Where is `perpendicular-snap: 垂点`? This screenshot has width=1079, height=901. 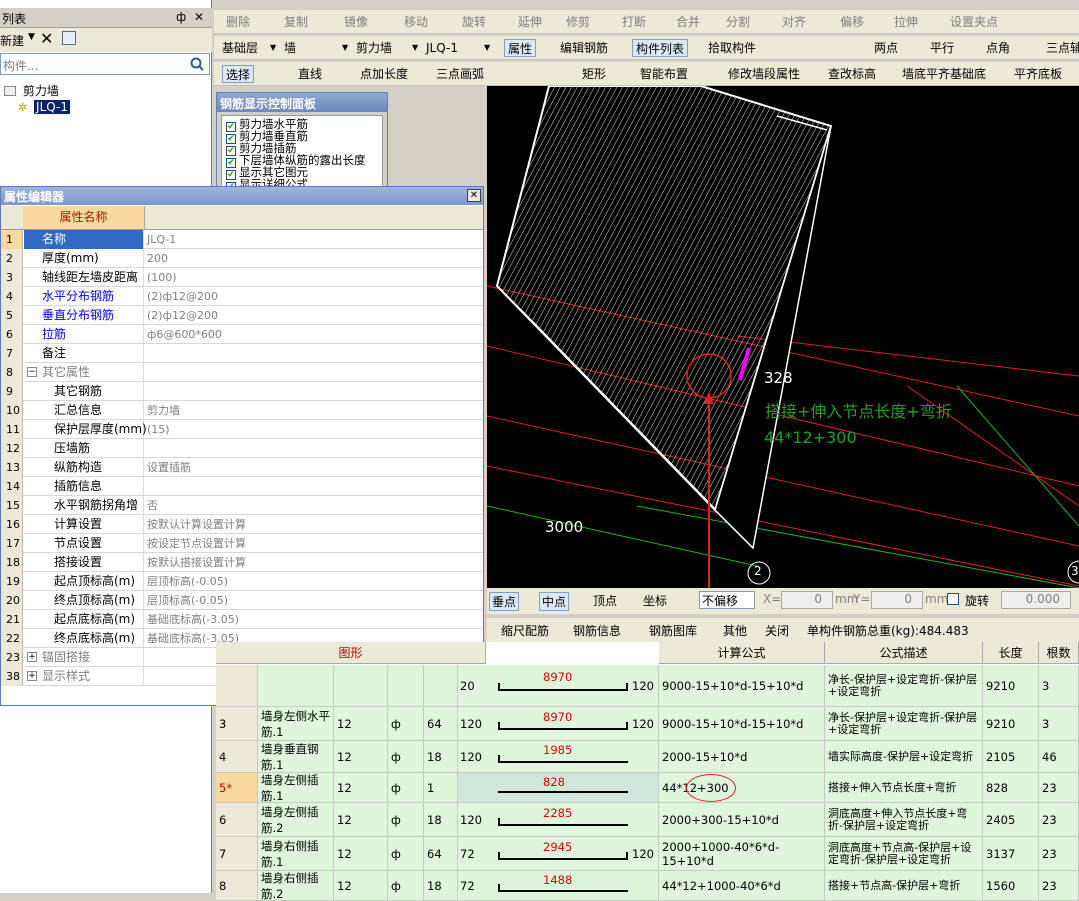
perpendicular-snap: 垂点 is located at coordinates (504, 601).